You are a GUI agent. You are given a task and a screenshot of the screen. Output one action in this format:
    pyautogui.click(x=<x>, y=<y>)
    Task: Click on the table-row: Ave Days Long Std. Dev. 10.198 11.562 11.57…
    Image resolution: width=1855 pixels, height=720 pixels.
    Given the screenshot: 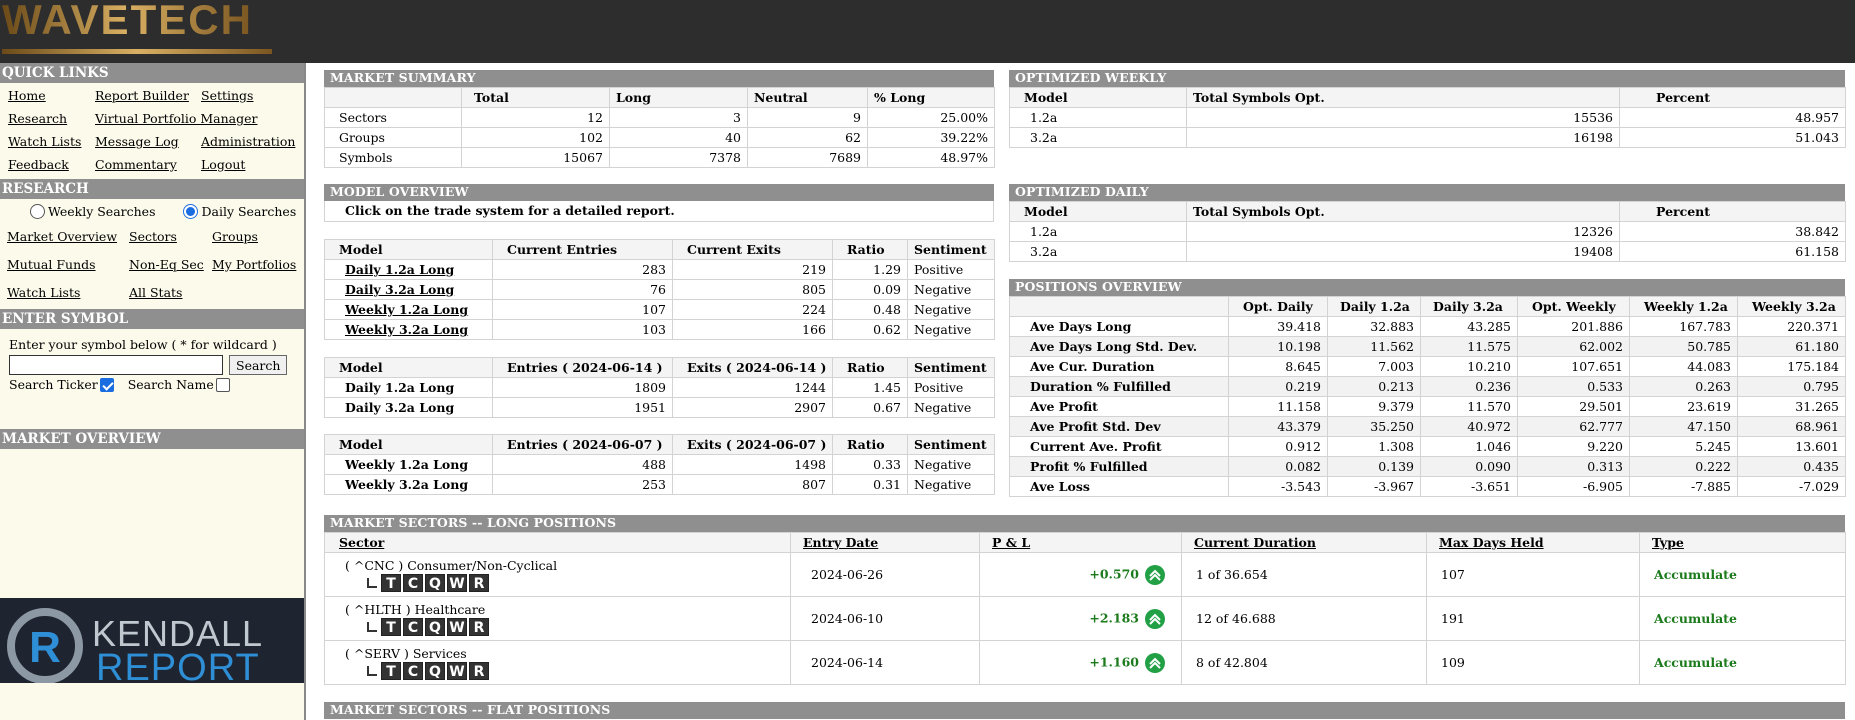 What is the action you would take?
    pyautogui.click(x=1427, y=346)
    